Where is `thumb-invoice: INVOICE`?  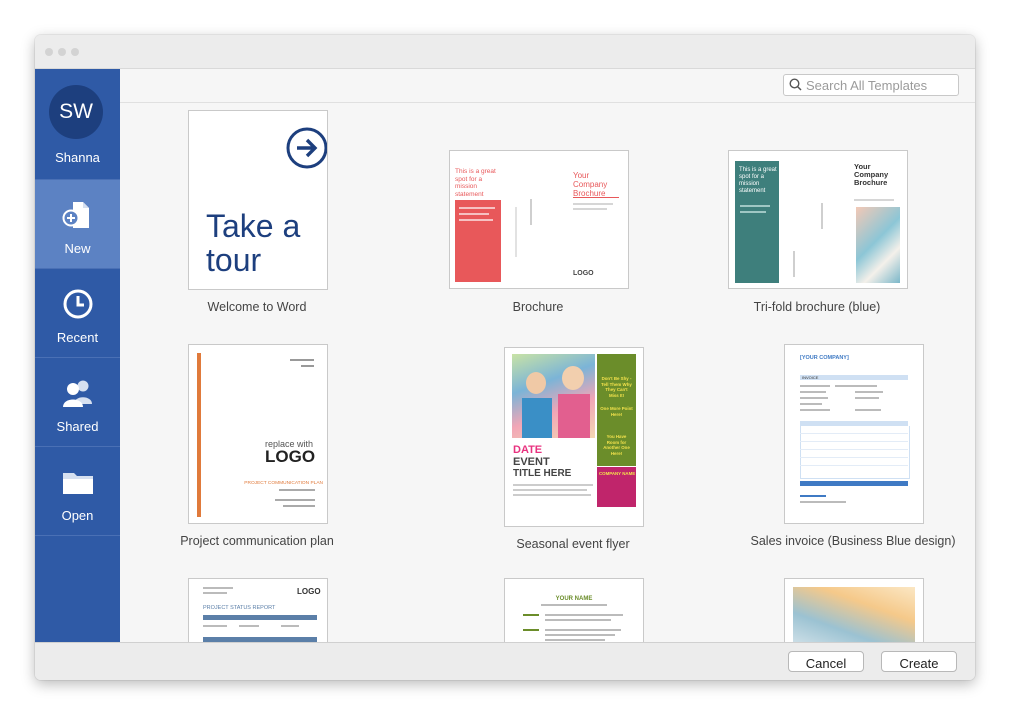 thumb-invoice: INVOICE is located at coordinates (810, 377).